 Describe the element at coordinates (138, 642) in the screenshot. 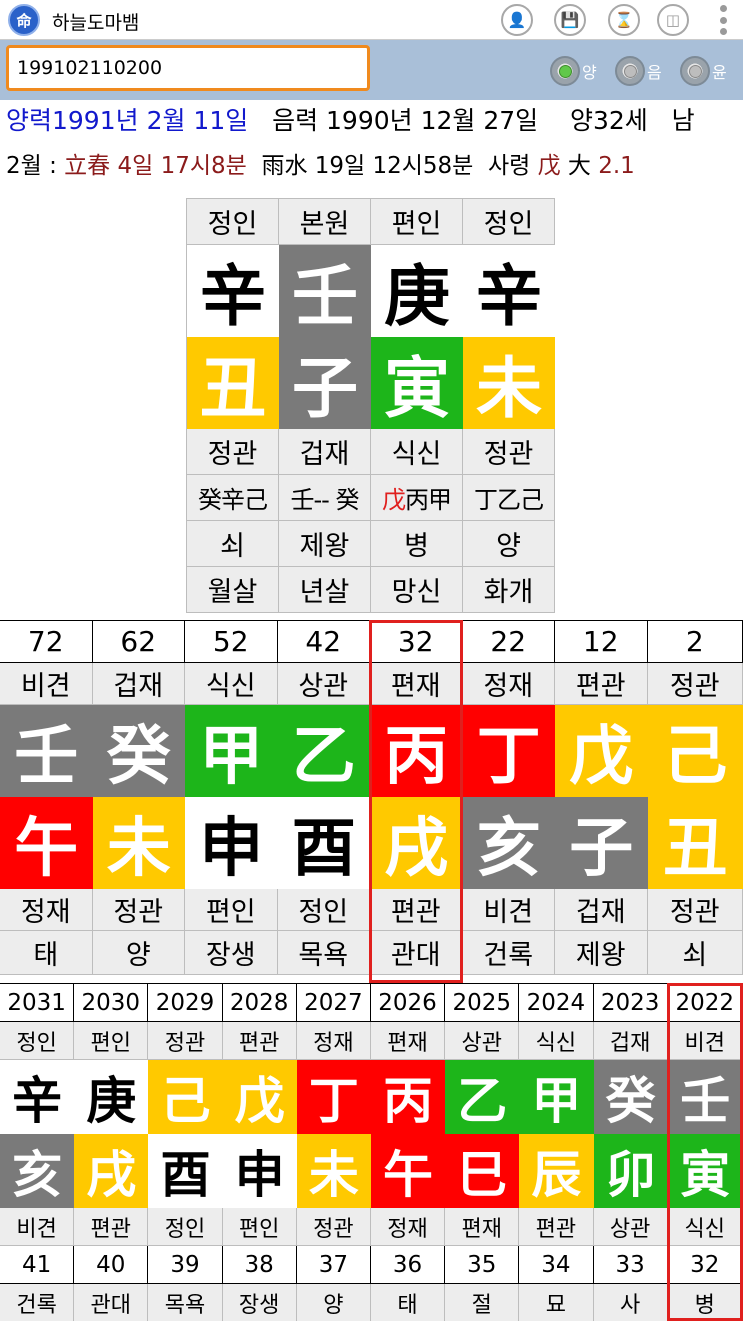

I see `daeun-age: 62` at that location.